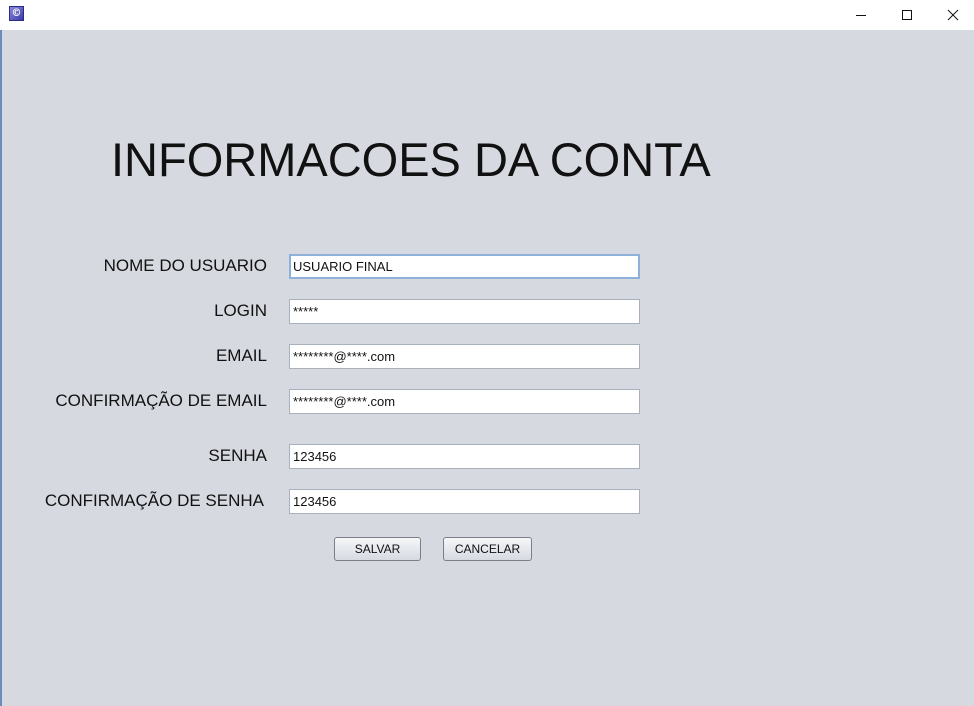 This screenshot has width=974, height=706. Describe the element at coordinates (464, 456) in the screenshot. I see `password-input` at that location.